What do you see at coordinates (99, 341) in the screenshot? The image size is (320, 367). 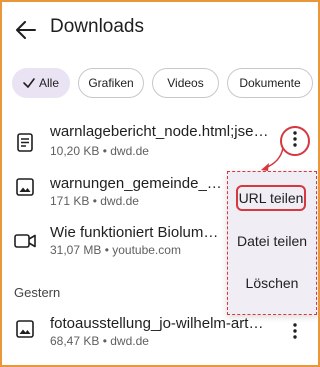 I see `item-meta: 68,47 KB • dwd.de` at bounding box center [99, 341].